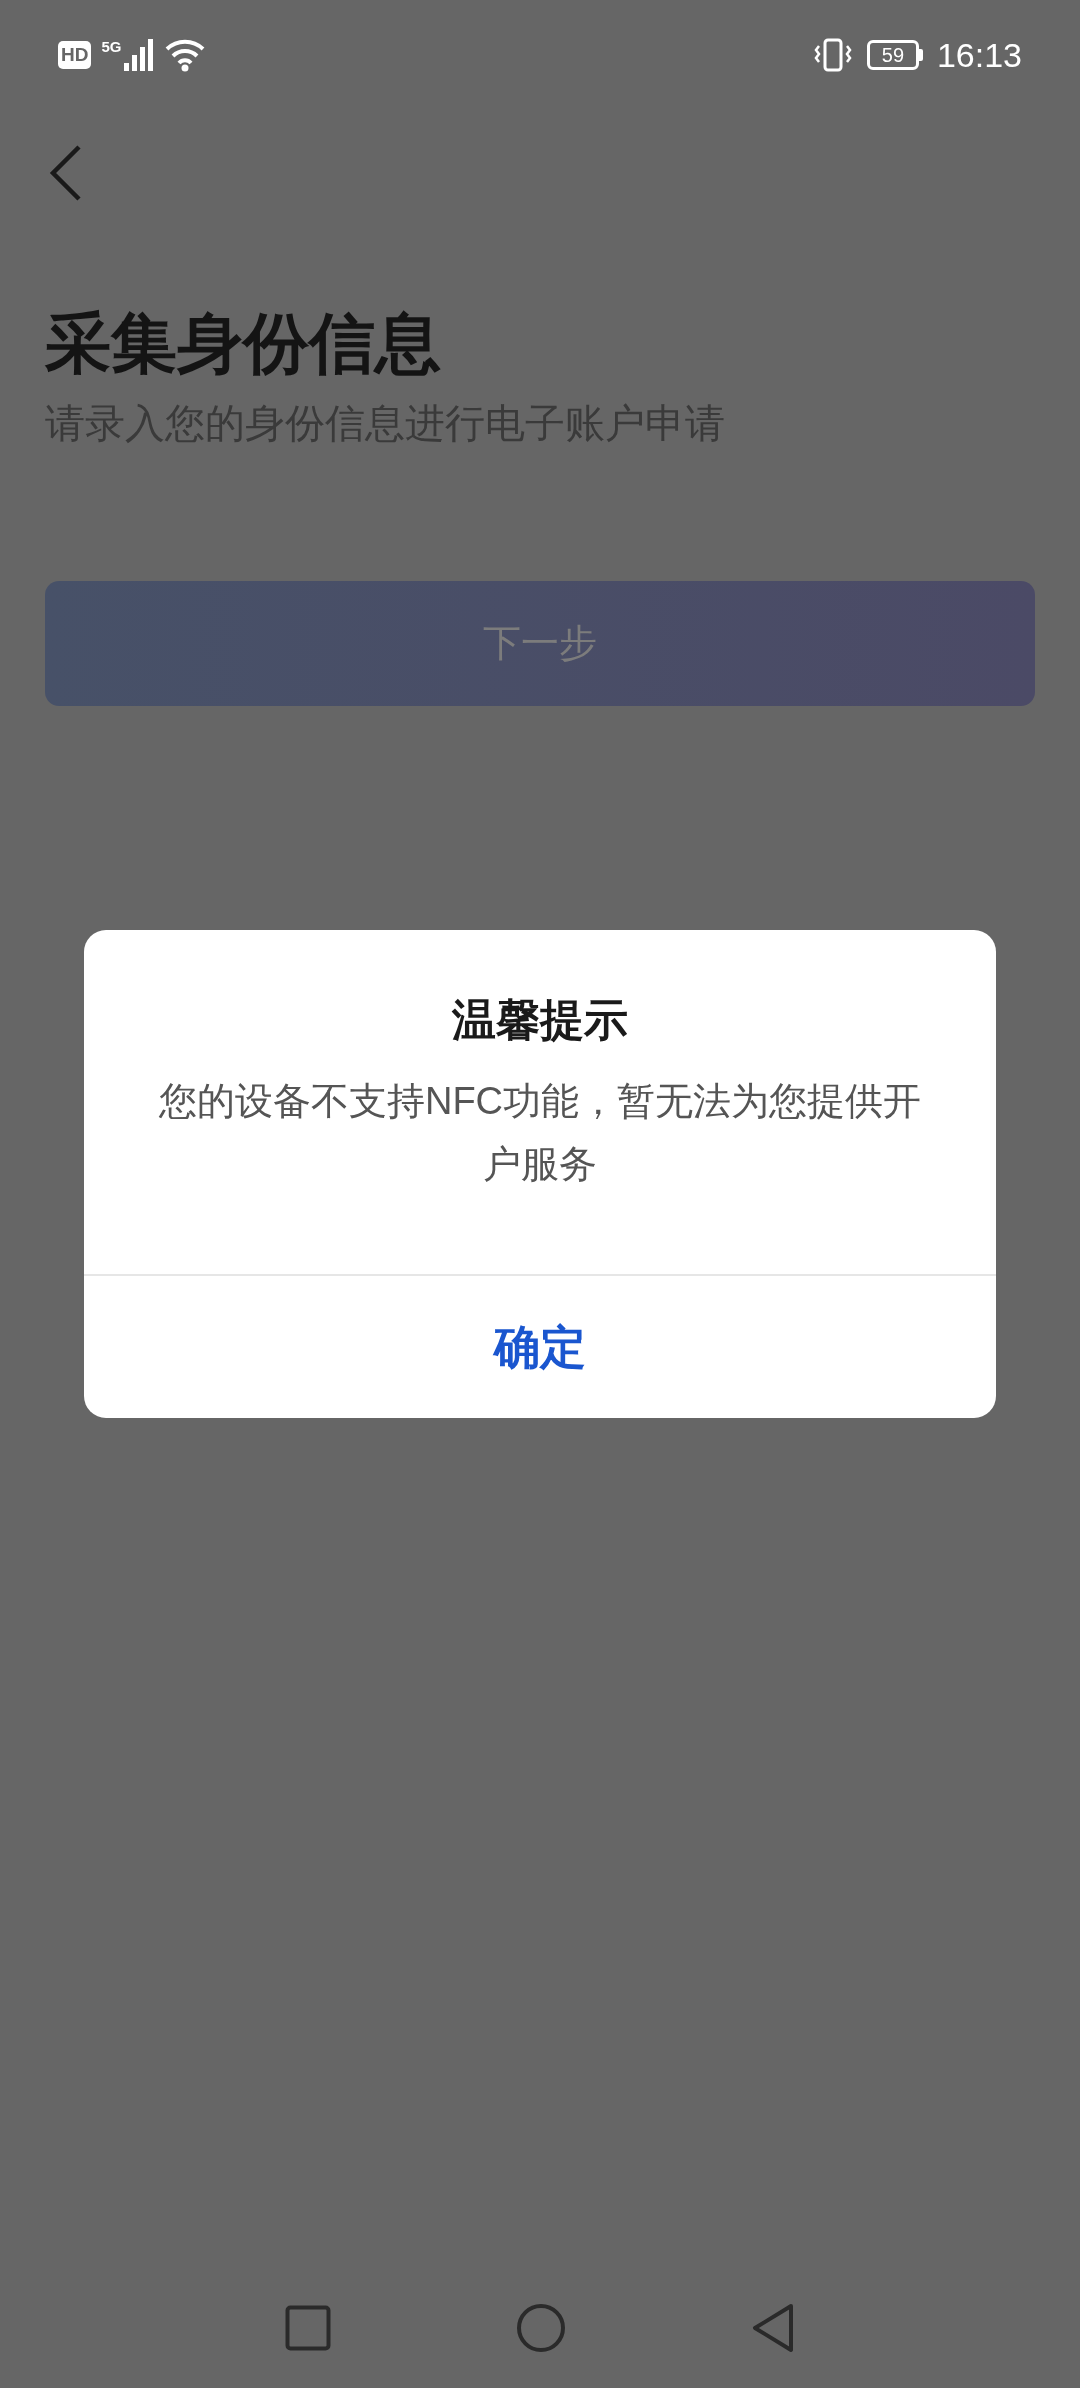 This screenshot has width=1080, height=2388. I want to click on dialog-title: 温馨提示, so click(540, 1020).